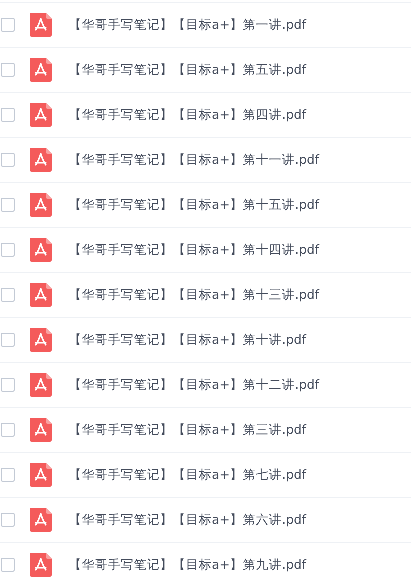  What do you see at coordinates (187, 520) in the screenshot?
I see `file-name: 【华哥手写笔记】【目标a+】第六讲.pdf` at bounding box center [187, 520].